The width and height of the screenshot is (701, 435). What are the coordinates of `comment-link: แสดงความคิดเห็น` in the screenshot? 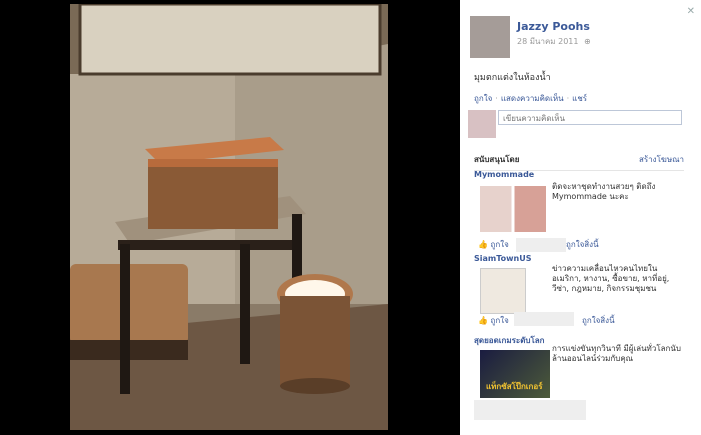 It's located at (532, 98).